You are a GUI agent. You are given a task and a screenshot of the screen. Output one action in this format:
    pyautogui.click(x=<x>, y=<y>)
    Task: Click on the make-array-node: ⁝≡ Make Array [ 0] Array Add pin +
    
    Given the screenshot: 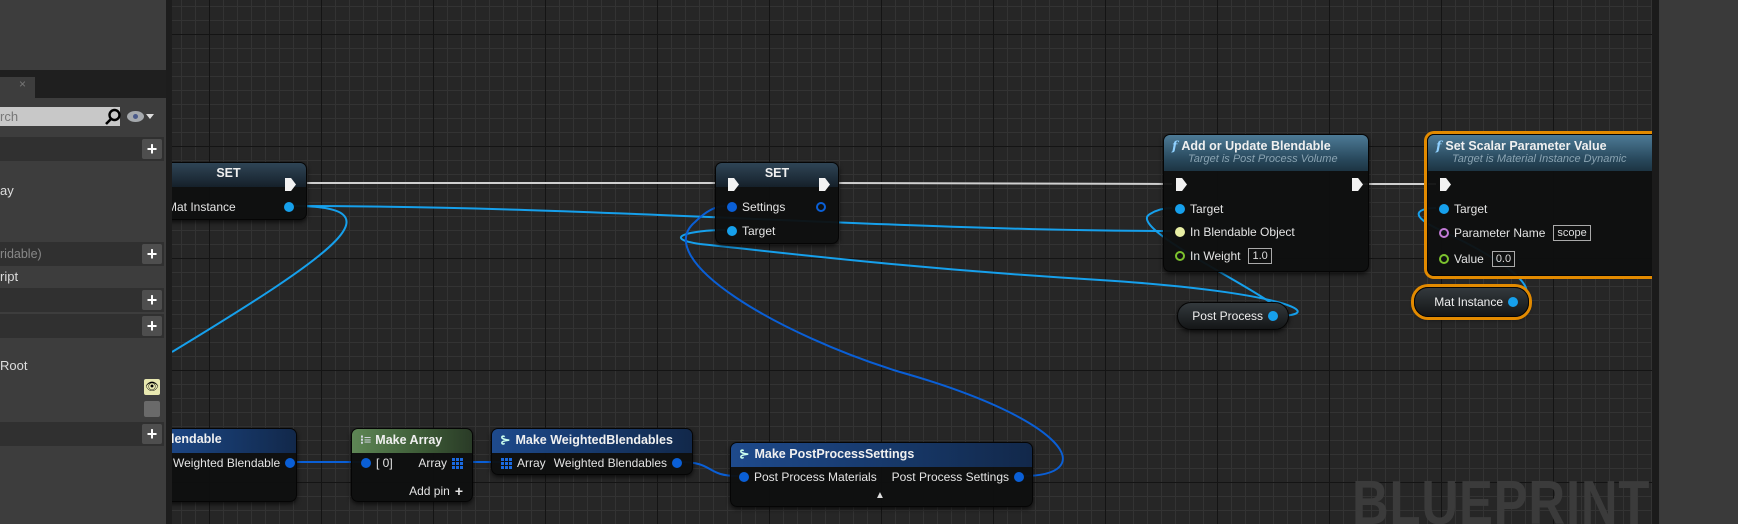 What is the action you would take?
    pyautogui.click(x=412, y=465)
    